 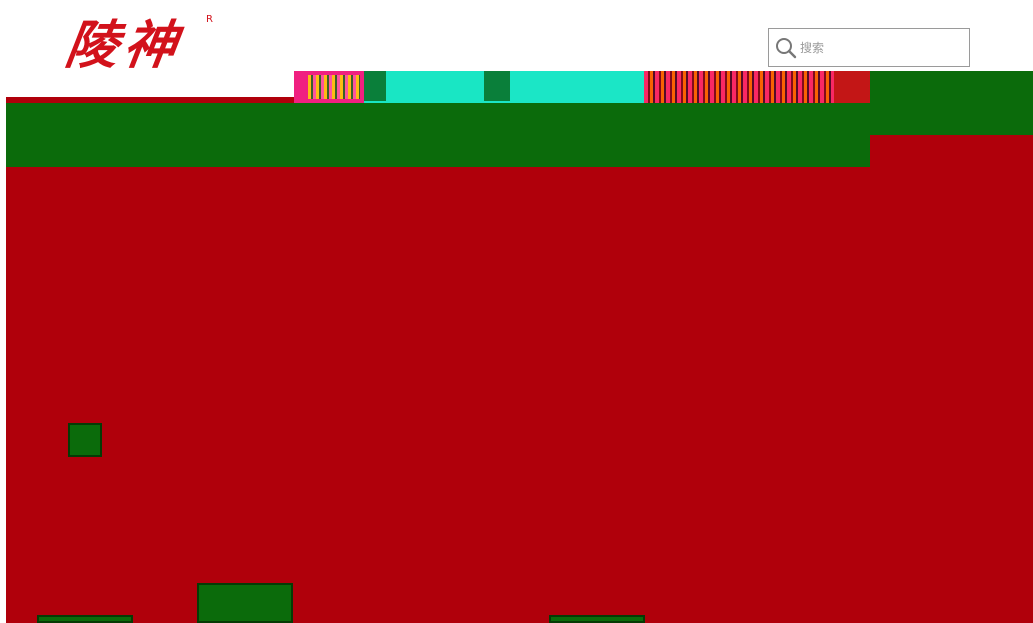 What do you see at coordinates (951, 151) in the screenshot?
I see `banner-top-right` at bounding box center [951, 151].